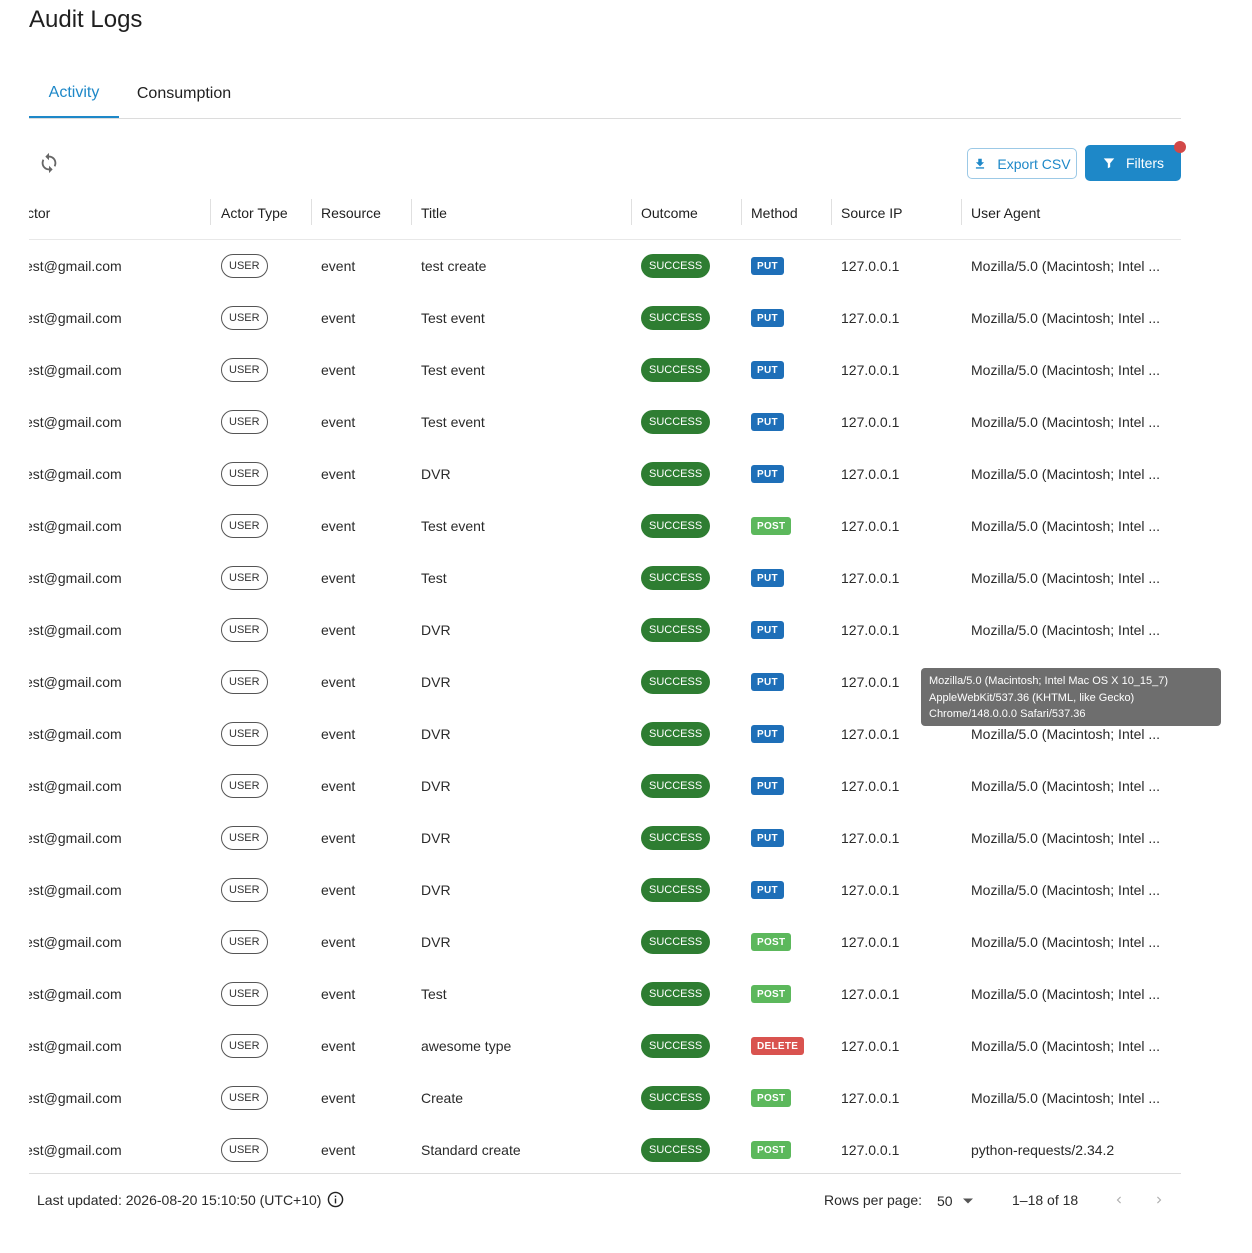 Image resolution: width=1252 pixels, height=1253 pixels. I want to click on filters-button: Filters, so click(1133, 163).